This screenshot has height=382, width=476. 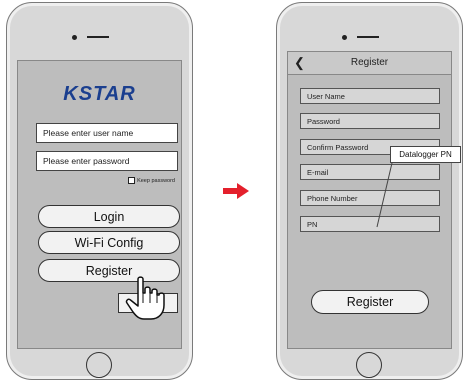 I want to click on next-arrow-icon, so click(x=236, y=191).